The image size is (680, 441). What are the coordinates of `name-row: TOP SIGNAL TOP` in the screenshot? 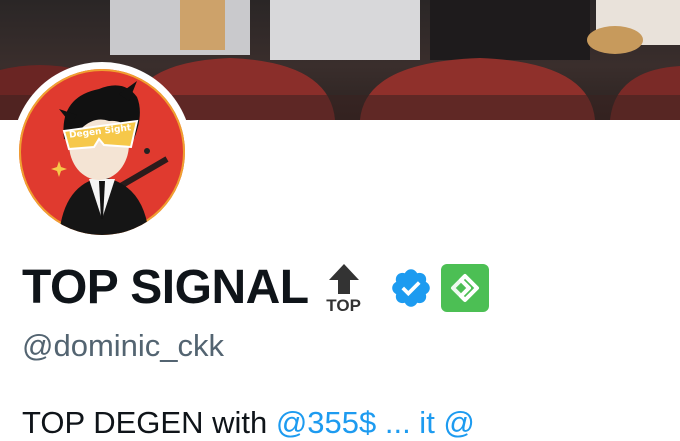 It's located at (255, 288).